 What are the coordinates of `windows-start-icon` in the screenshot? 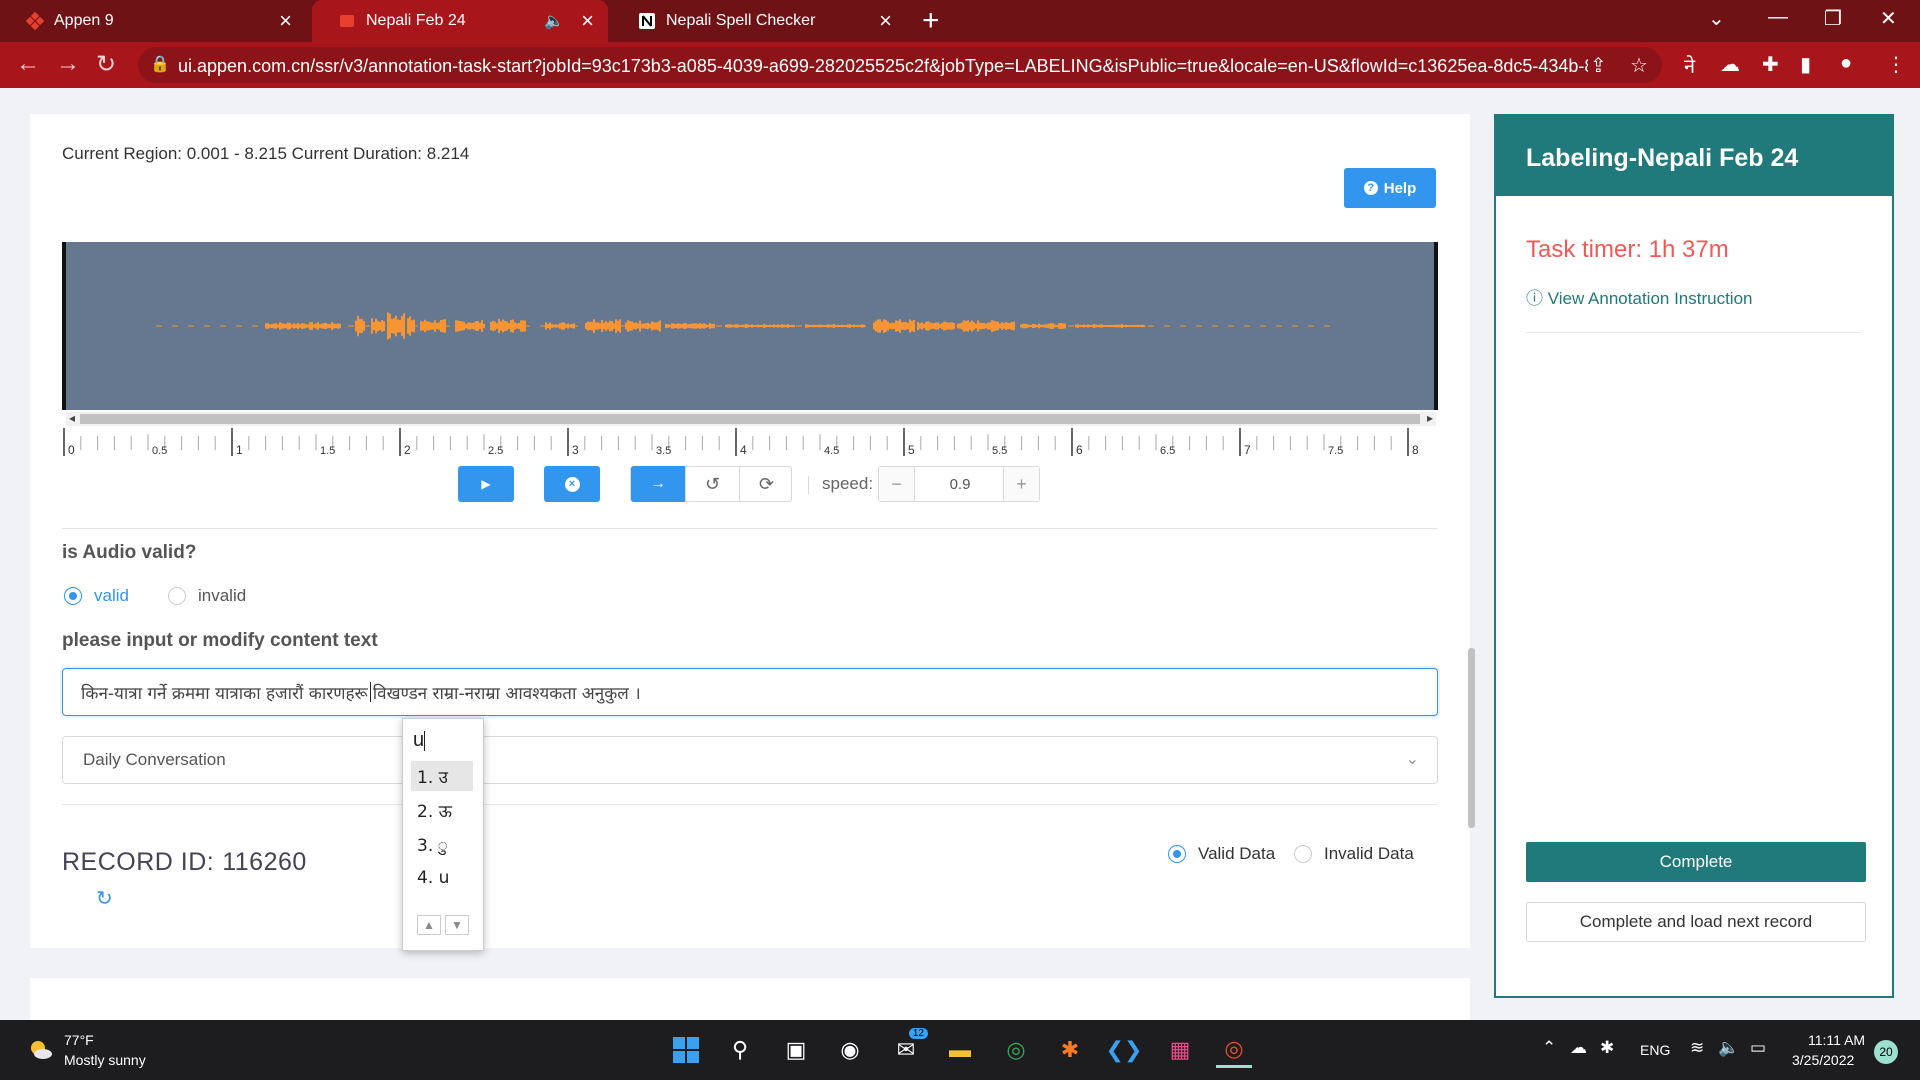 It's located at (686, 1050).